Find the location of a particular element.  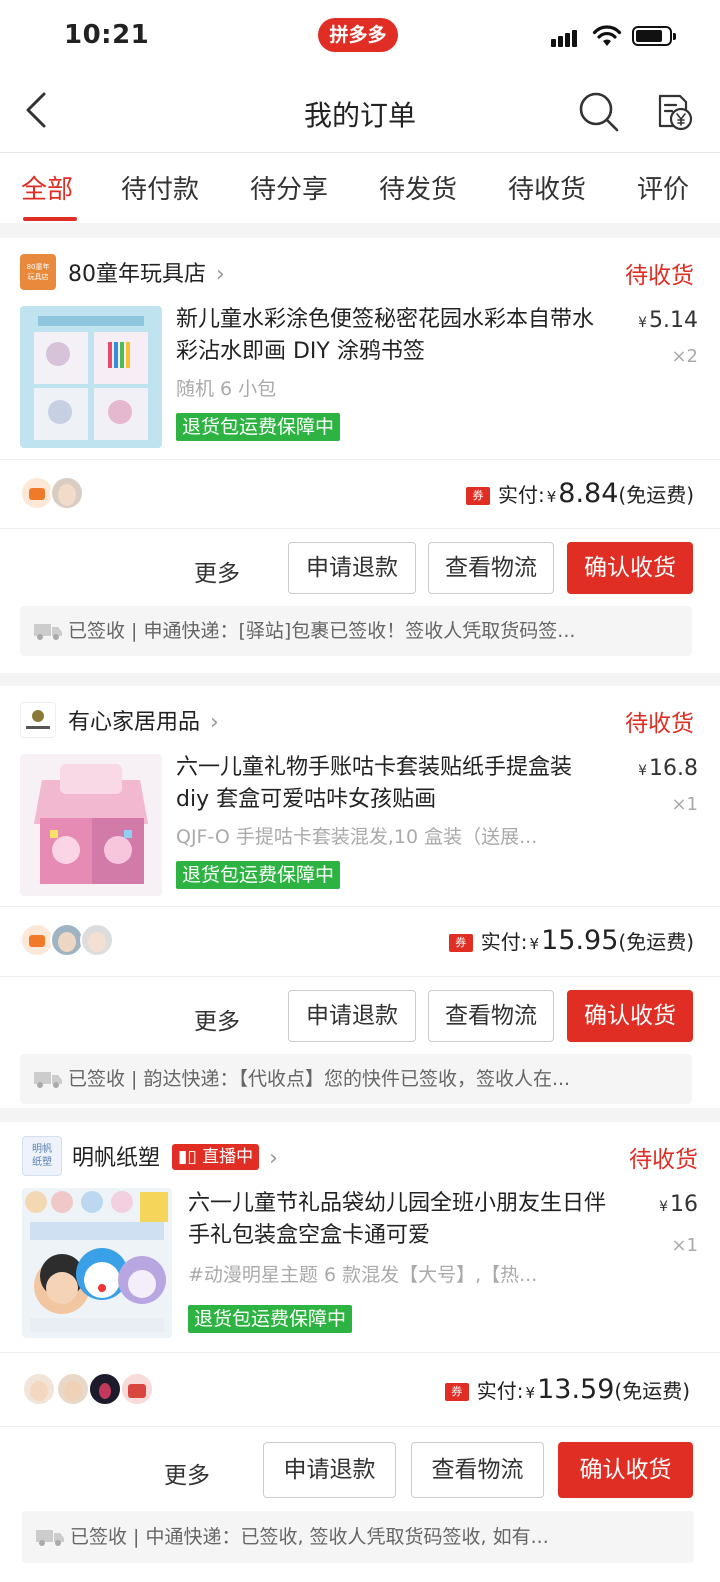

unit-price: ¥5.14 is located at coordinates (668, 320).